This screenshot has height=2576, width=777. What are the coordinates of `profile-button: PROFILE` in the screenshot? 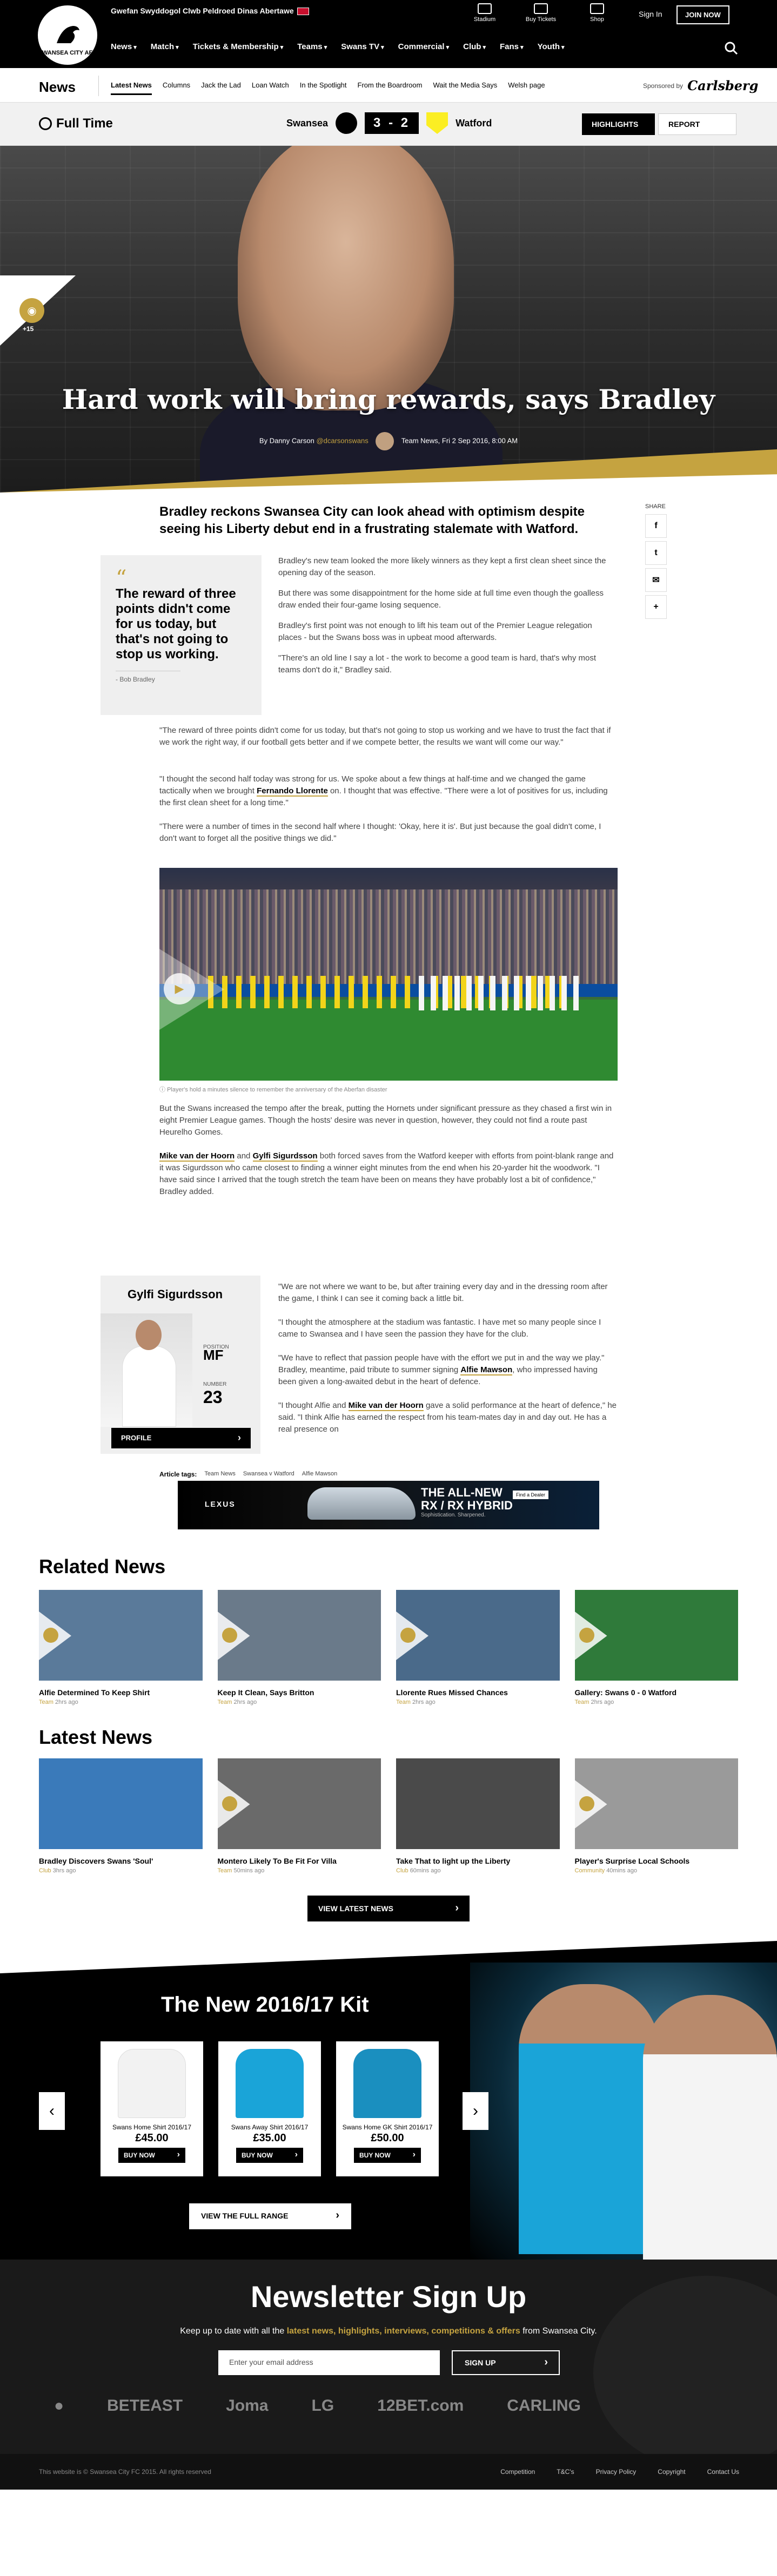 It's located at (181, 1438).